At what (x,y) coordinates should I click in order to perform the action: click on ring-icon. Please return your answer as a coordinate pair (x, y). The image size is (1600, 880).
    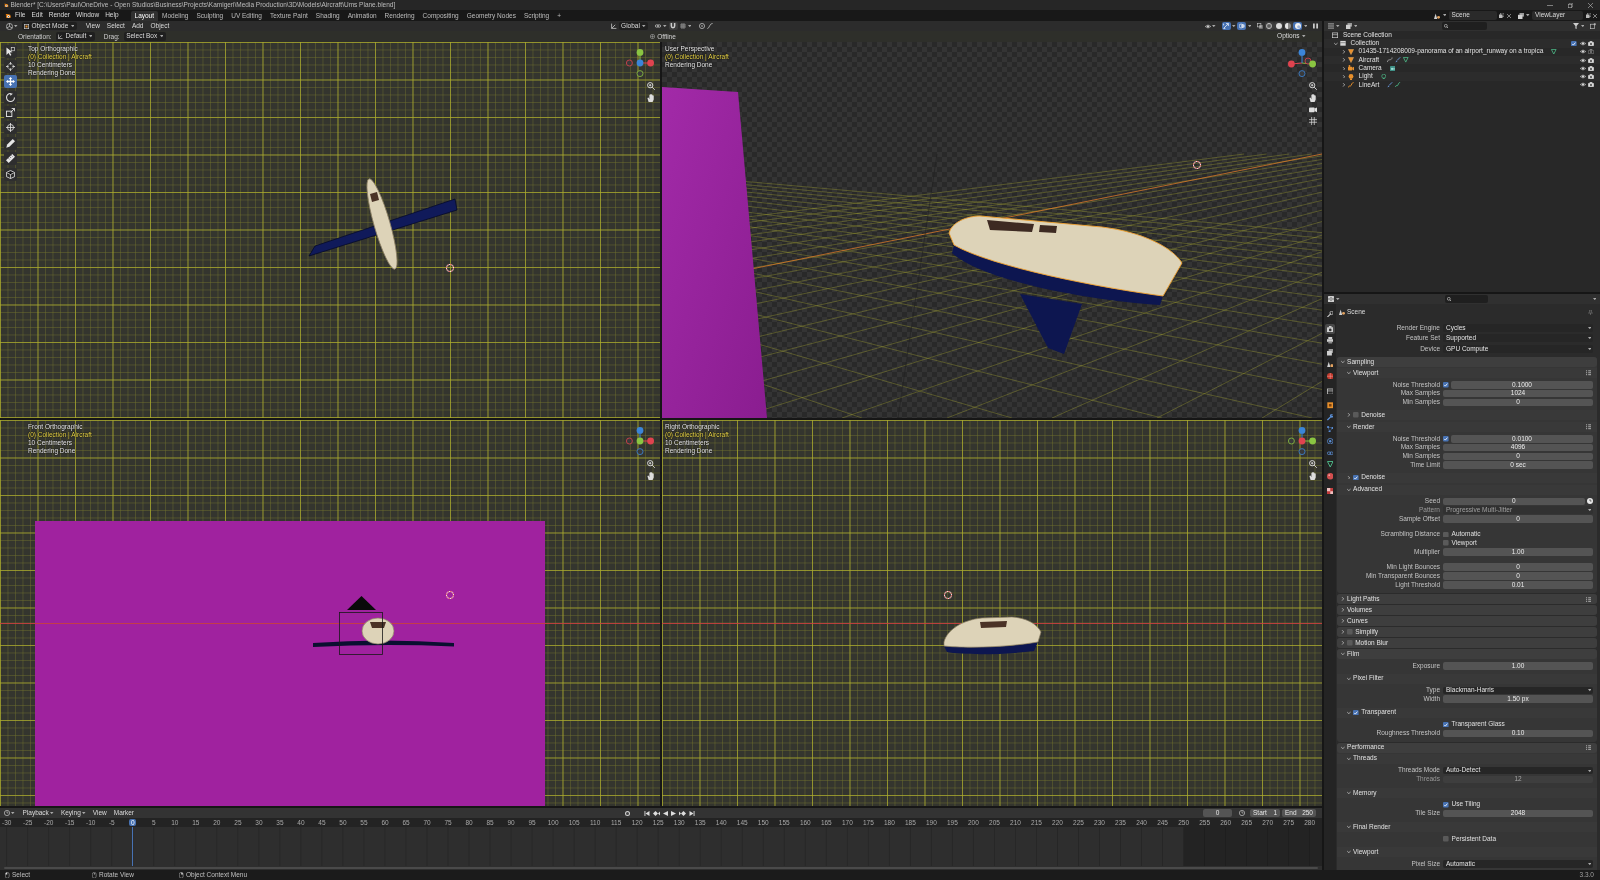
    Looking at the image, I should click on (702, 26).